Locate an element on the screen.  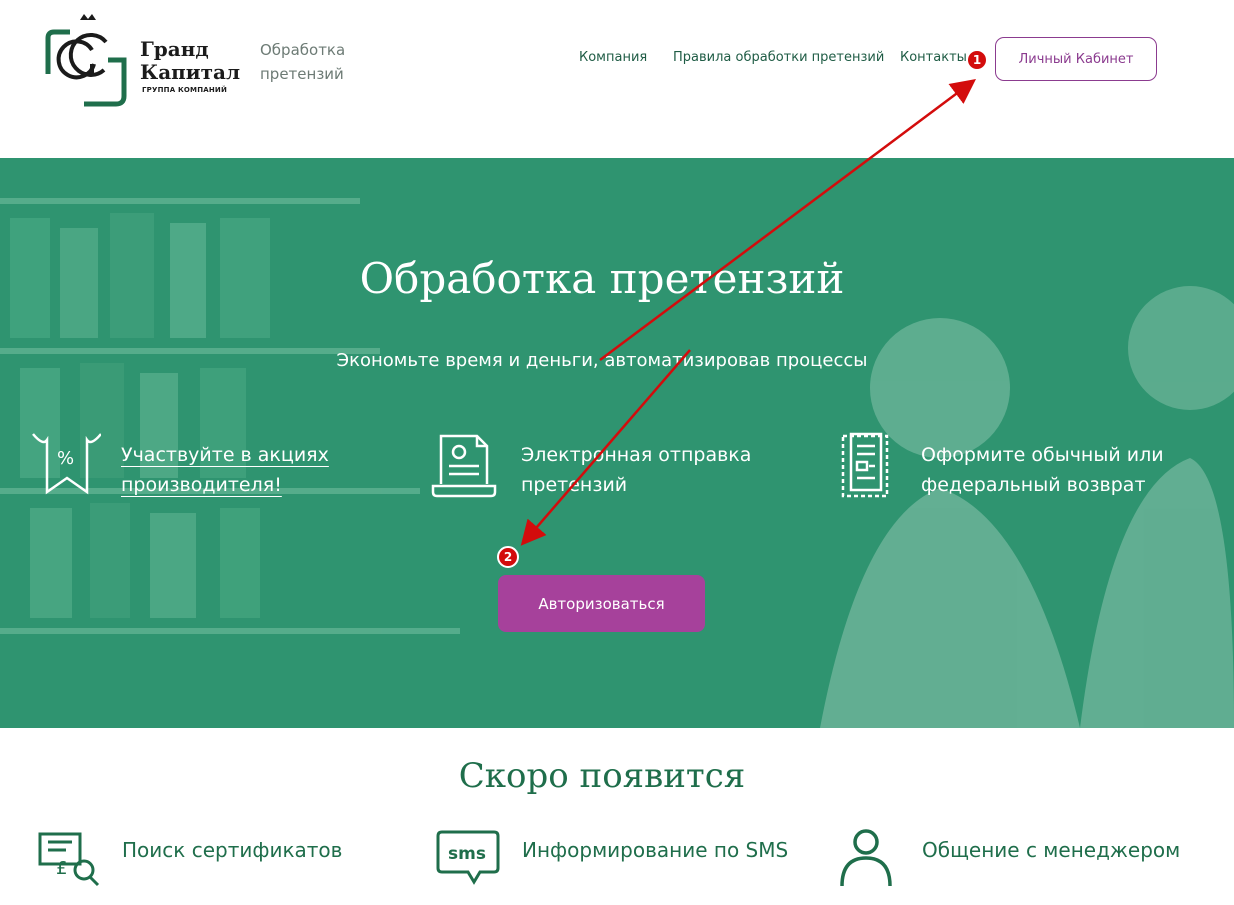
coming-soon-title: Скоро появится is located at coordinates (602, 776).